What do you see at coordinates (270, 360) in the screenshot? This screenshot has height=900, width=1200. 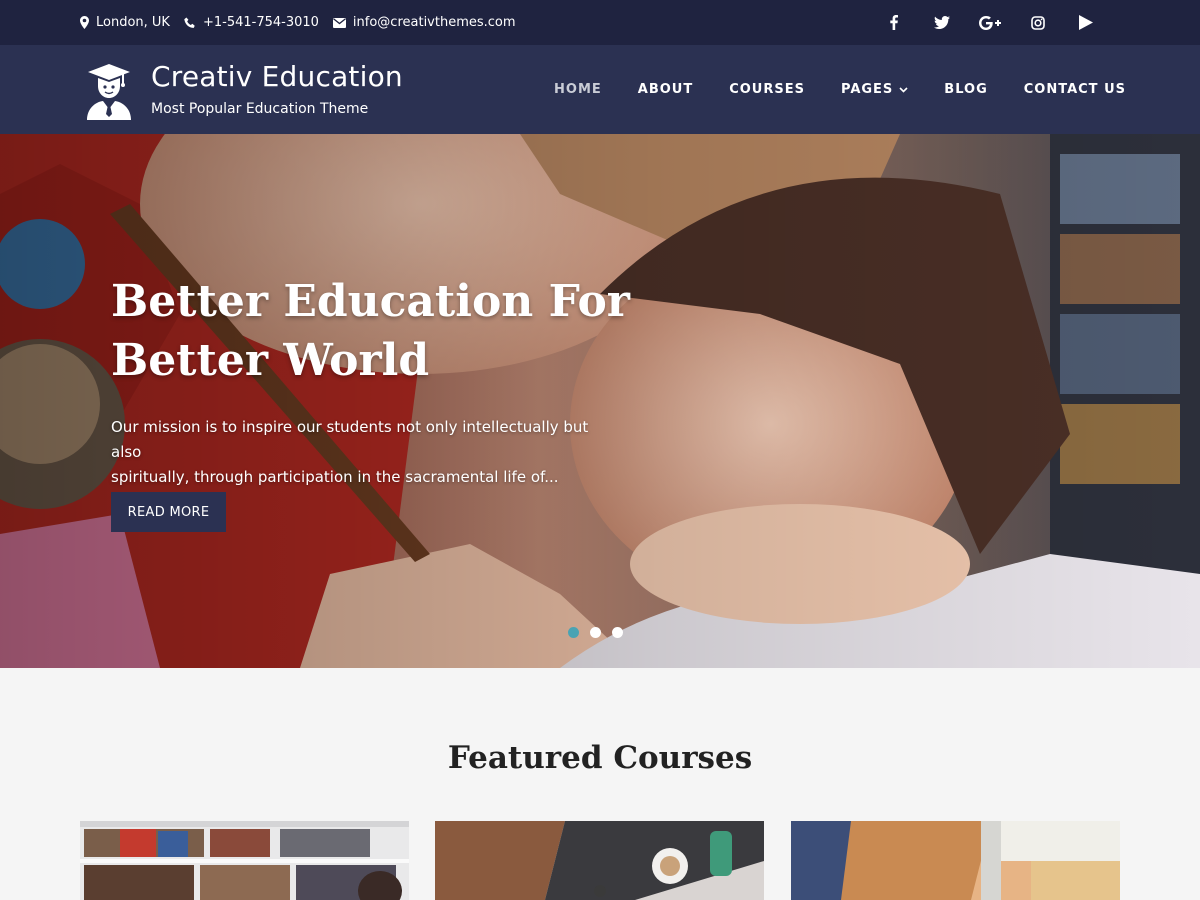 I see `hero-title-line: Better World` at bounding box center [270, 360].